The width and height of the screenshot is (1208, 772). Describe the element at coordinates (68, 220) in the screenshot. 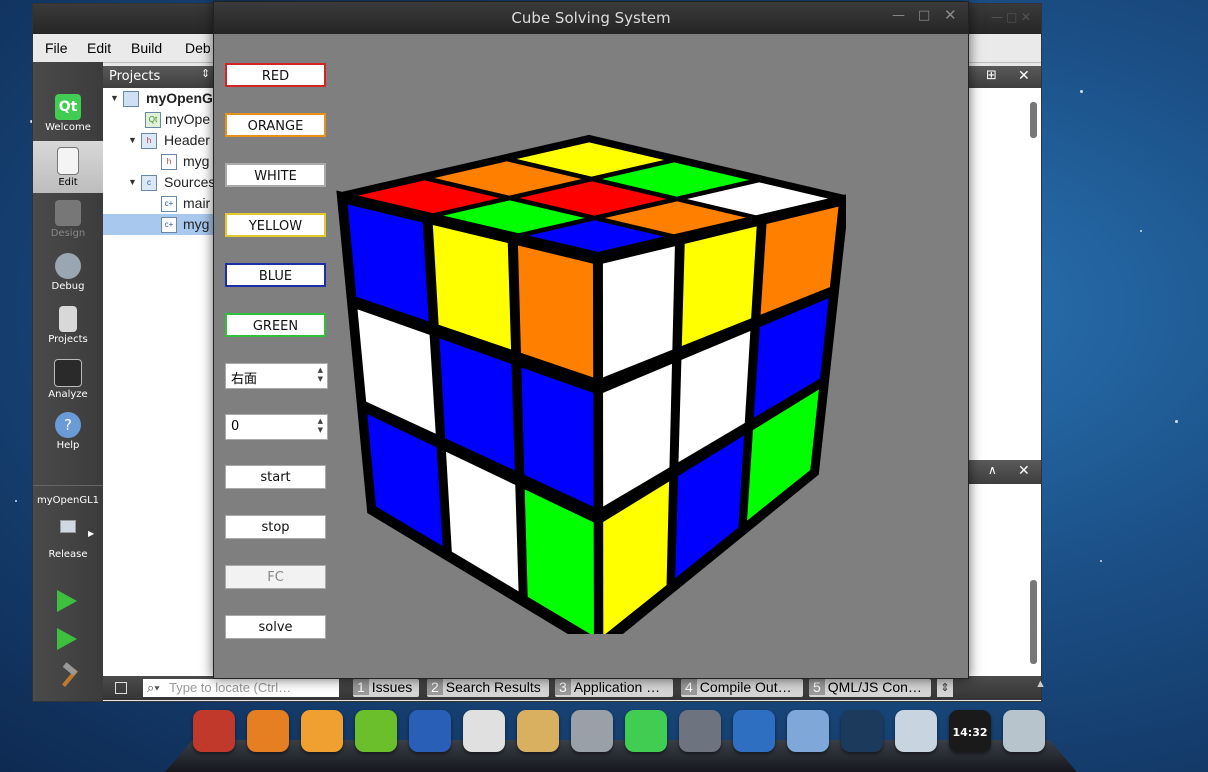

I see `mode-design: Design` at that location.